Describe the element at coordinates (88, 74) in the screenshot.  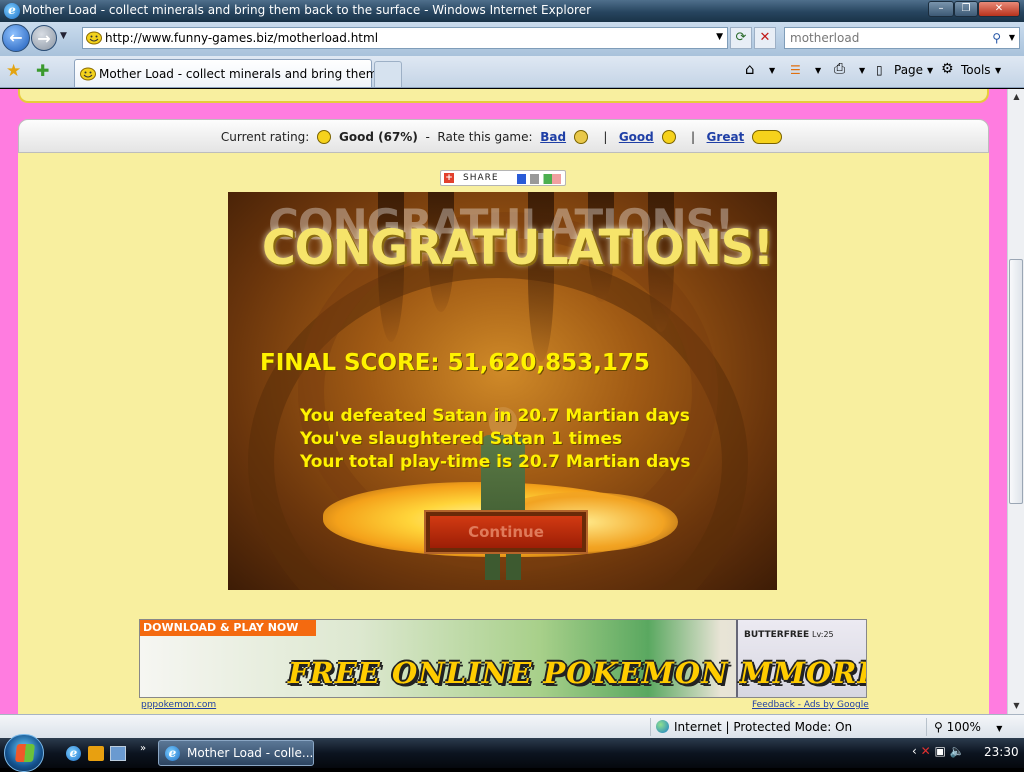
I see `tab-favicon-icon` at that location.